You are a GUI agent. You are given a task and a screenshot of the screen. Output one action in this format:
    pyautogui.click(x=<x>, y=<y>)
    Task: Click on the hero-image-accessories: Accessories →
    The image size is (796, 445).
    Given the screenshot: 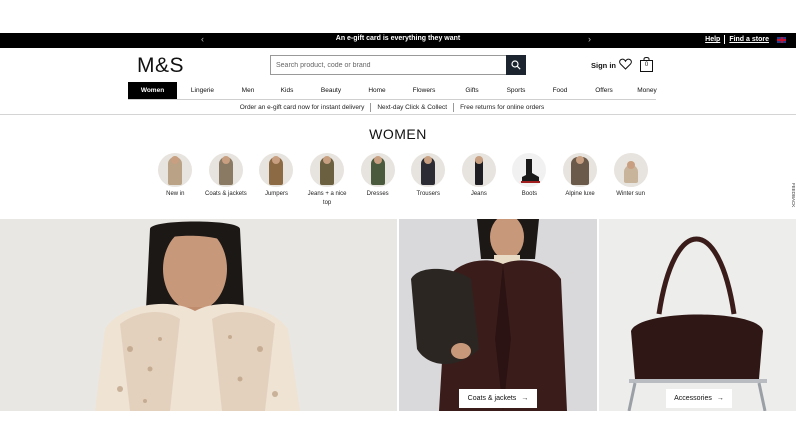 What is the action you would take?
    pyautogui.click(x=697, y=315)
    